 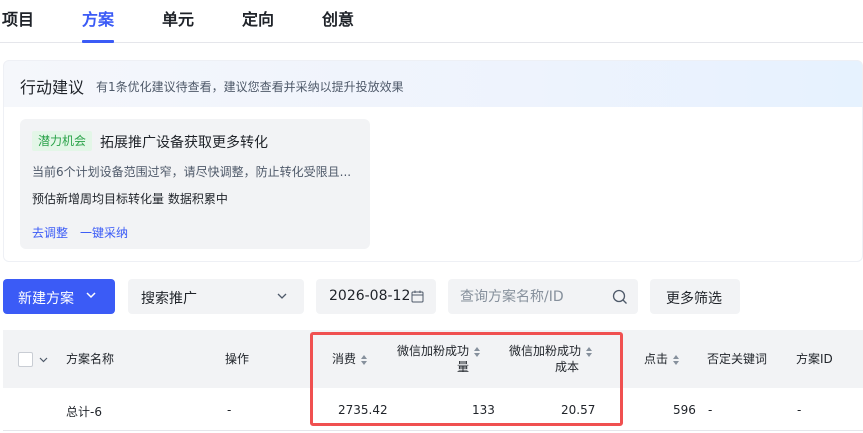 What do you see at coordinates (370, 296) in the screenshot?
I see `date-value: 2026-08-12` at bounding box center [370, 296].